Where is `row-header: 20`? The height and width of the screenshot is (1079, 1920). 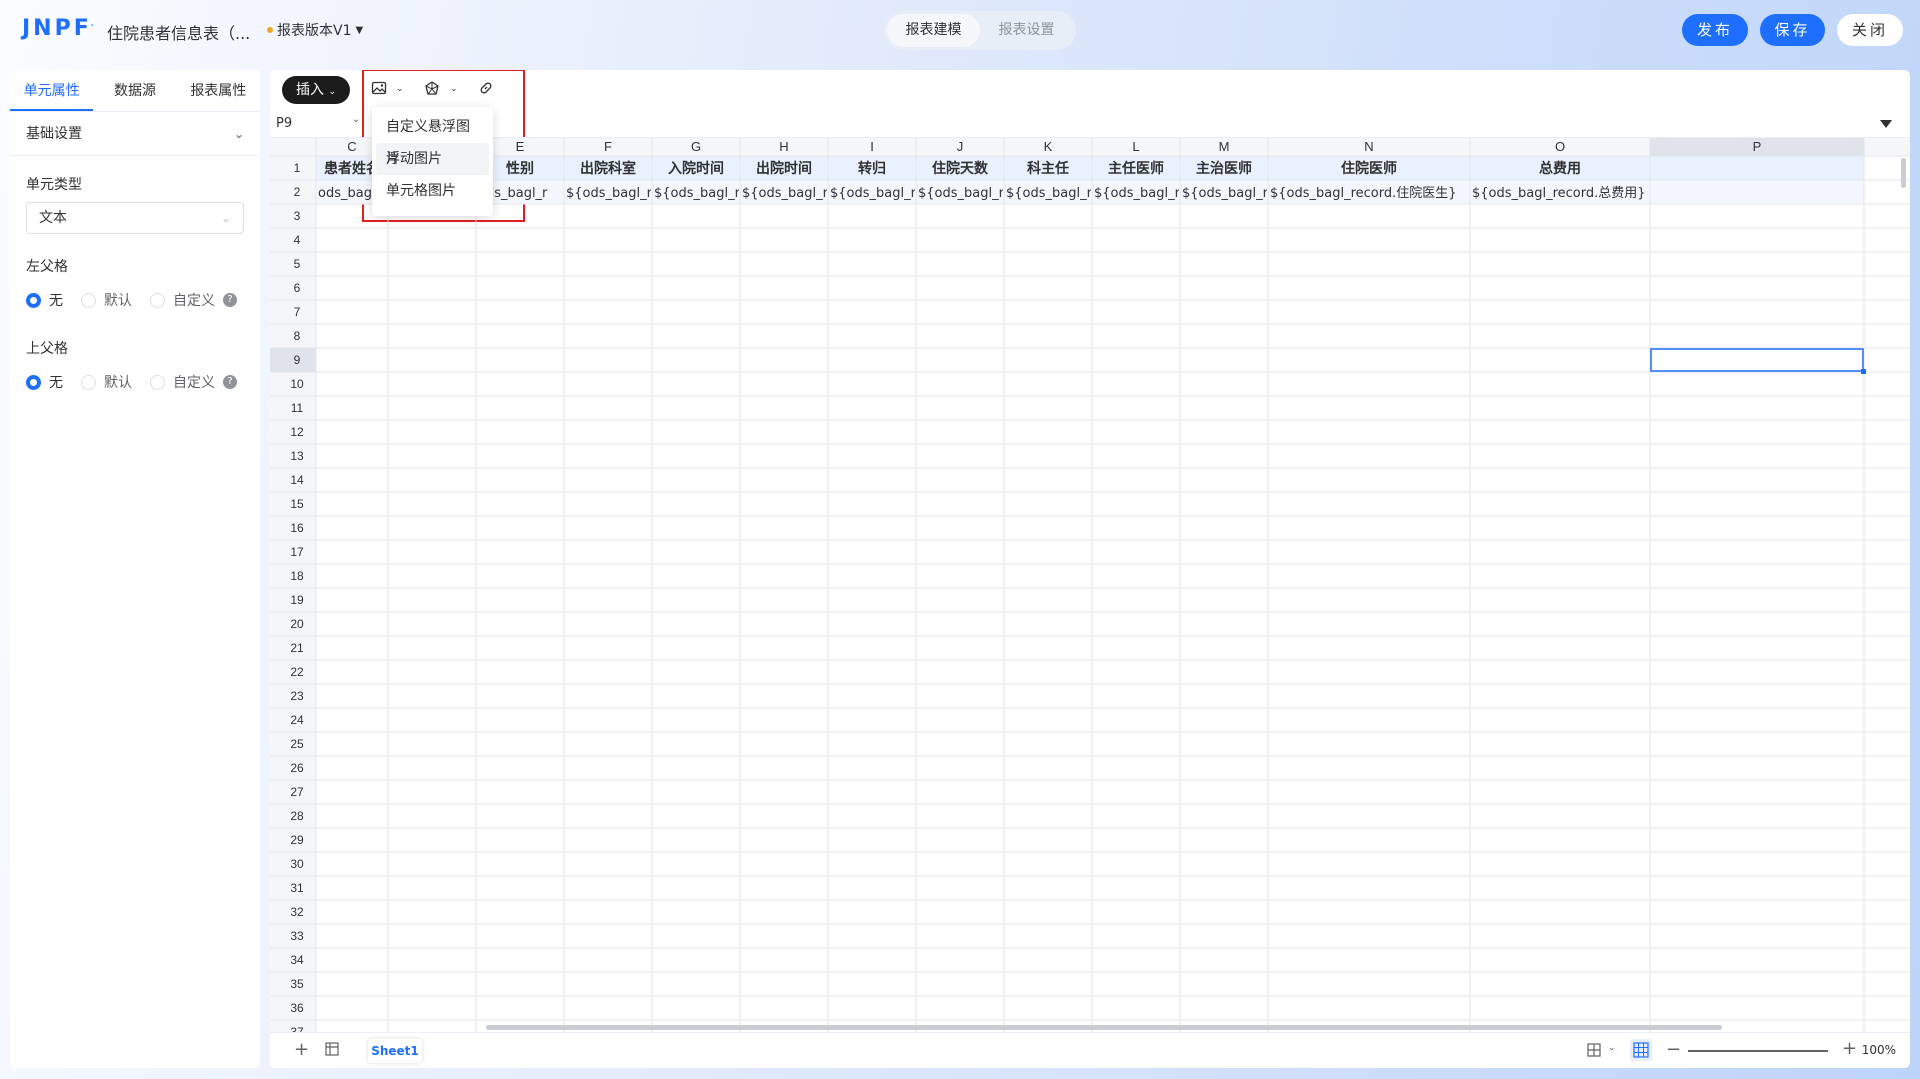 row-header: 20 is located at coordinates (297, 624).